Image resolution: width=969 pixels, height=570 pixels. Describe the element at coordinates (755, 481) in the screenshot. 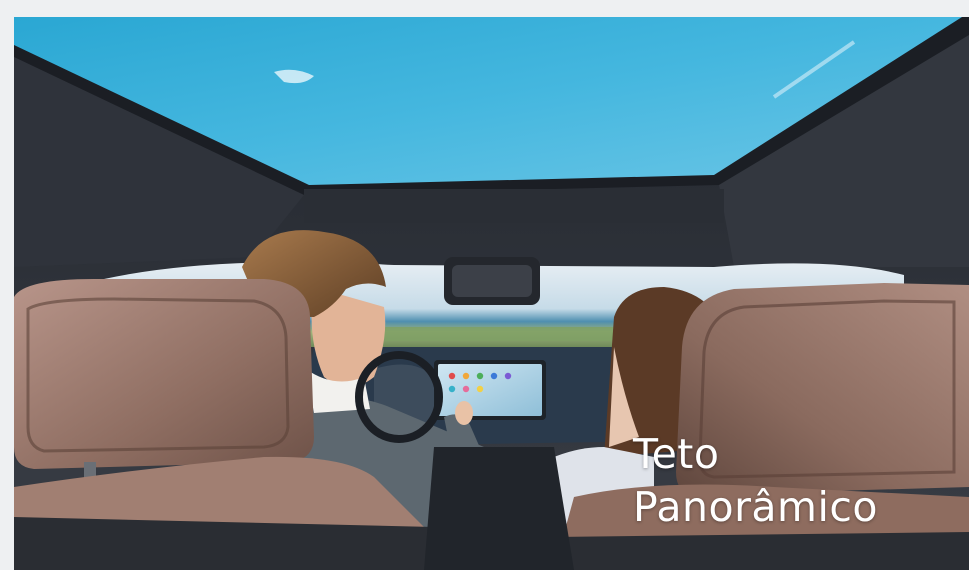

I see `feature-caption: Teto Panorâmico` at that location.